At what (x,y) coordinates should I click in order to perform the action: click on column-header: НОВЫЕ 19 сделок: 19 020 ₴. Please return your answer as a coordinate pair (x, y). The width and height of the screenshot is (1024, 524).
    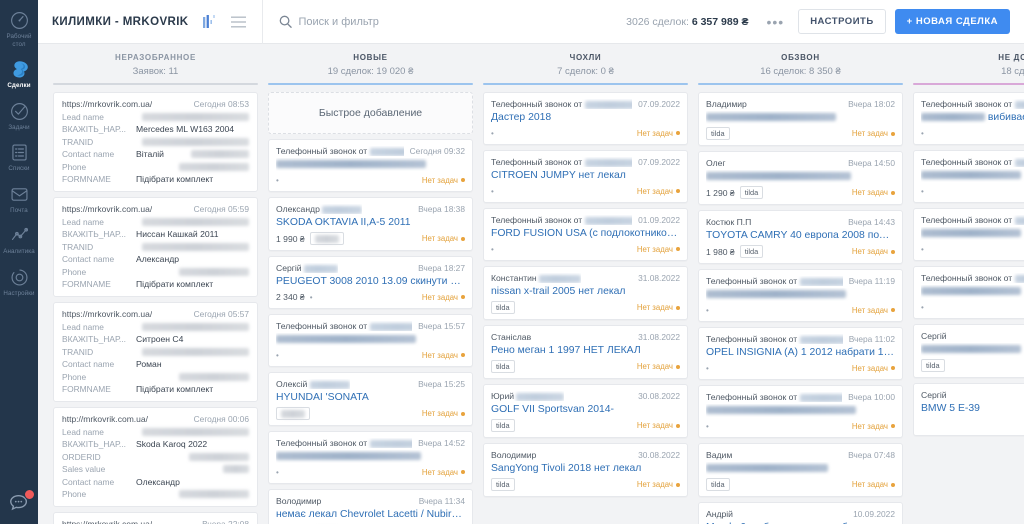
    Looking at the image, I should click on (370, 64).